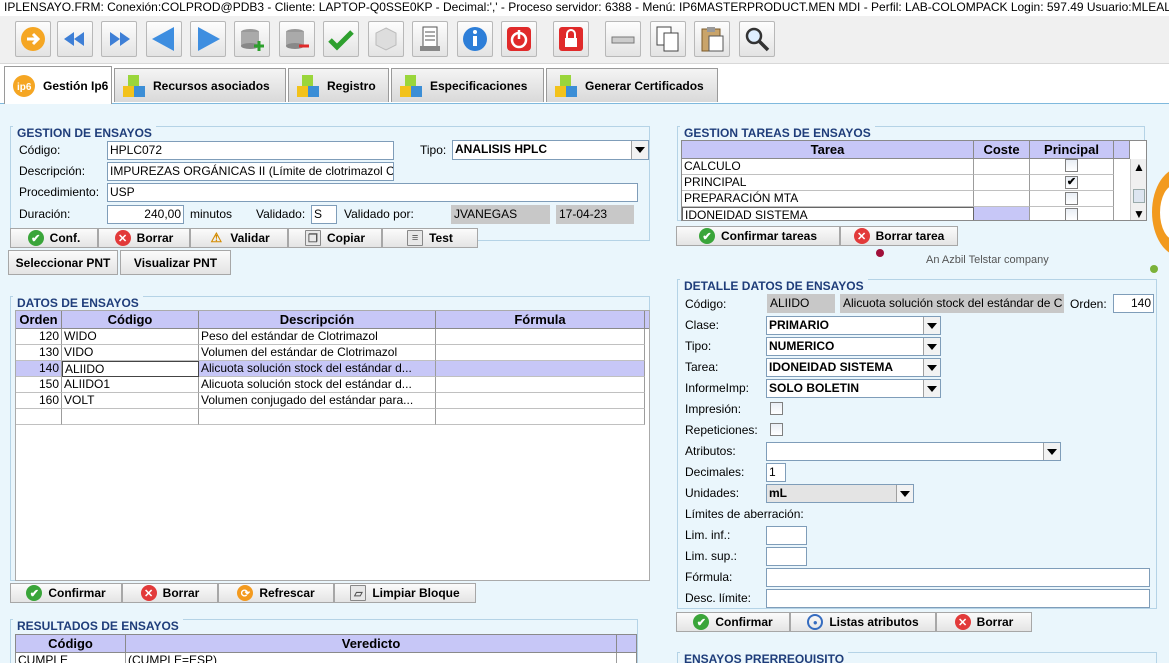 Image resolution: width=1169 pixels, height=663 pixels. What do you see at coordinates (540, 320) in the screenshot?
I see `column-header-formula: Fórmula` at bounding box center [540, 320].